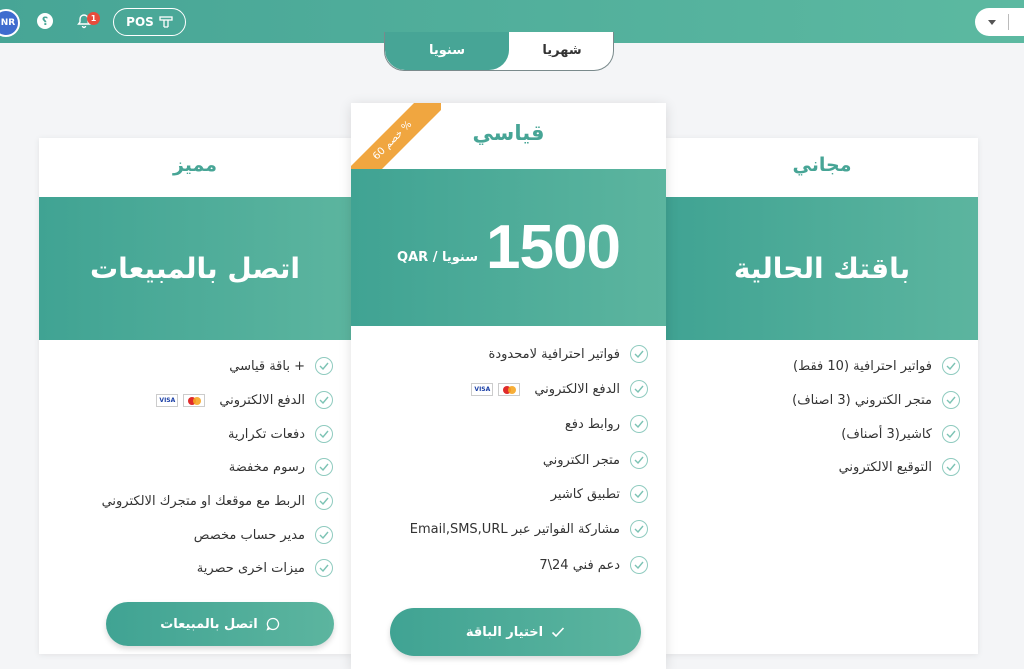  What do you see at coordinates (992, 22) in the screenshot?
I see `chevron-down-icon` at bounding box center [992, 22].